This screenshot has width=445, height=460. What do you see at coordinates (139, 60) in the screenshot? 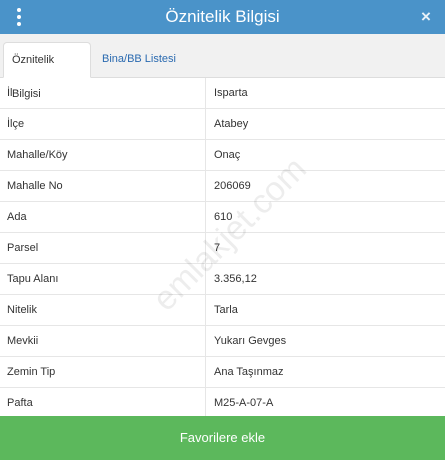
I see `tab-bina-bb-listesi: Bina/BB Listesi` at bounding box center [139, 60].